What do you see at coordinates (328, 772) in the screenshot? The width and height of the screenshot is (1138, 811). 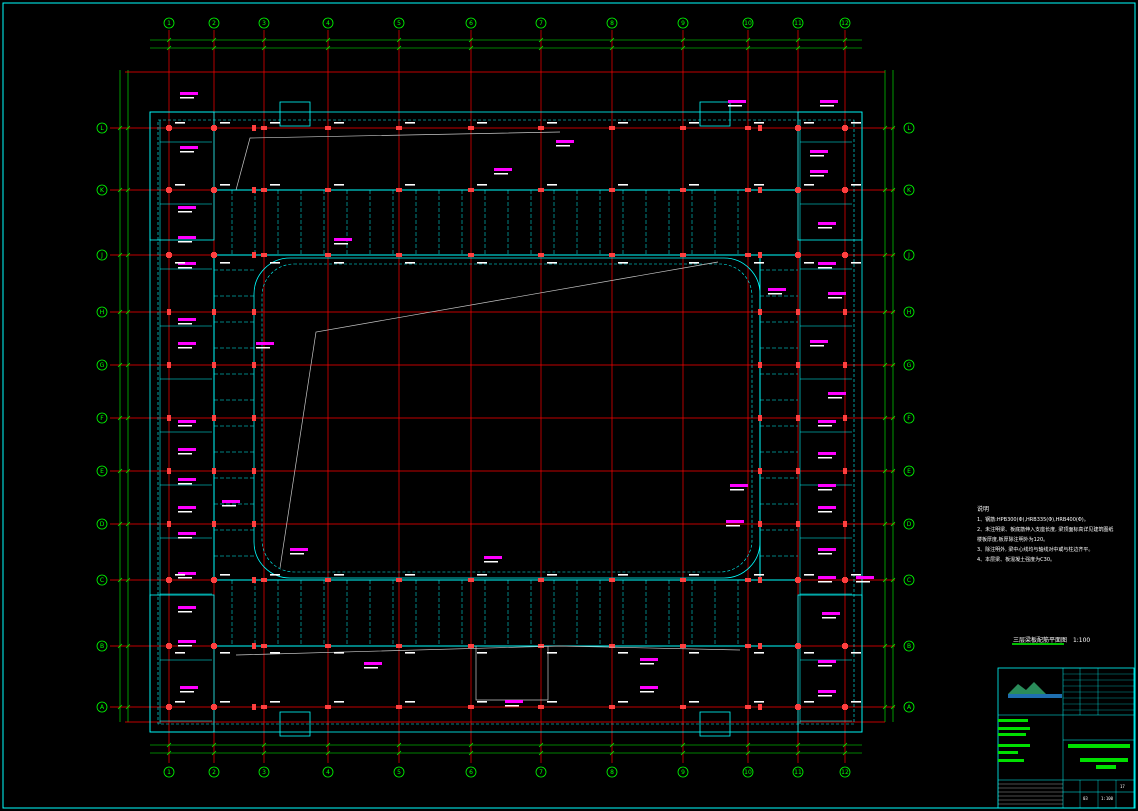 I see `axis-label: 4` at bounding box center [328, 772].